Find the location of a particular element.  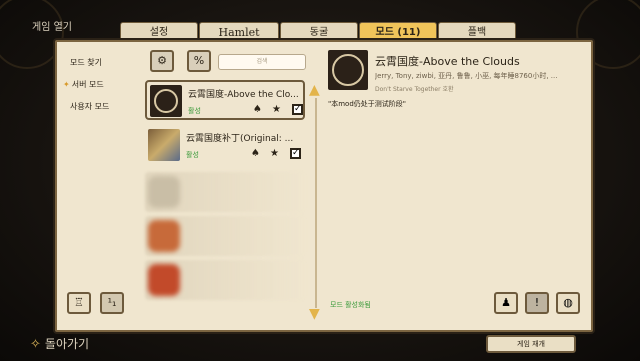

status-text: 모드 활성화됨 is located at coordinates (350, 305).